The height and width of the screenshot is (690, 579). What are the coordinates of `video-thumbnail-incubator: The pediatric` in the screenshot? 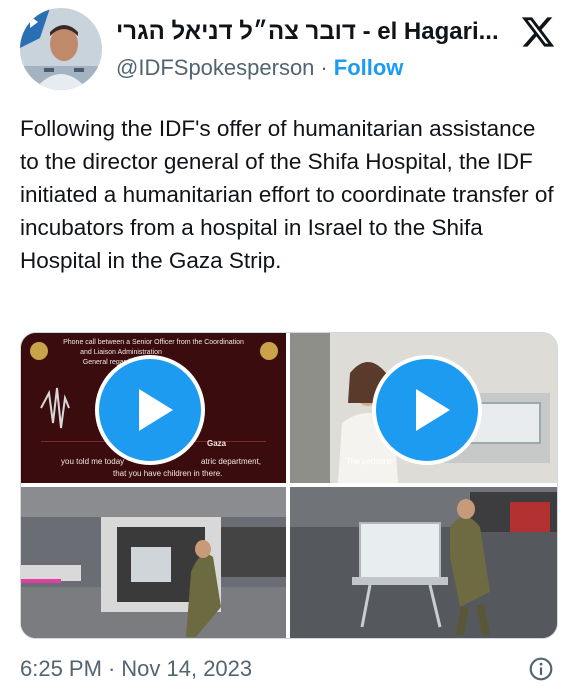 It's located at (423, 408).